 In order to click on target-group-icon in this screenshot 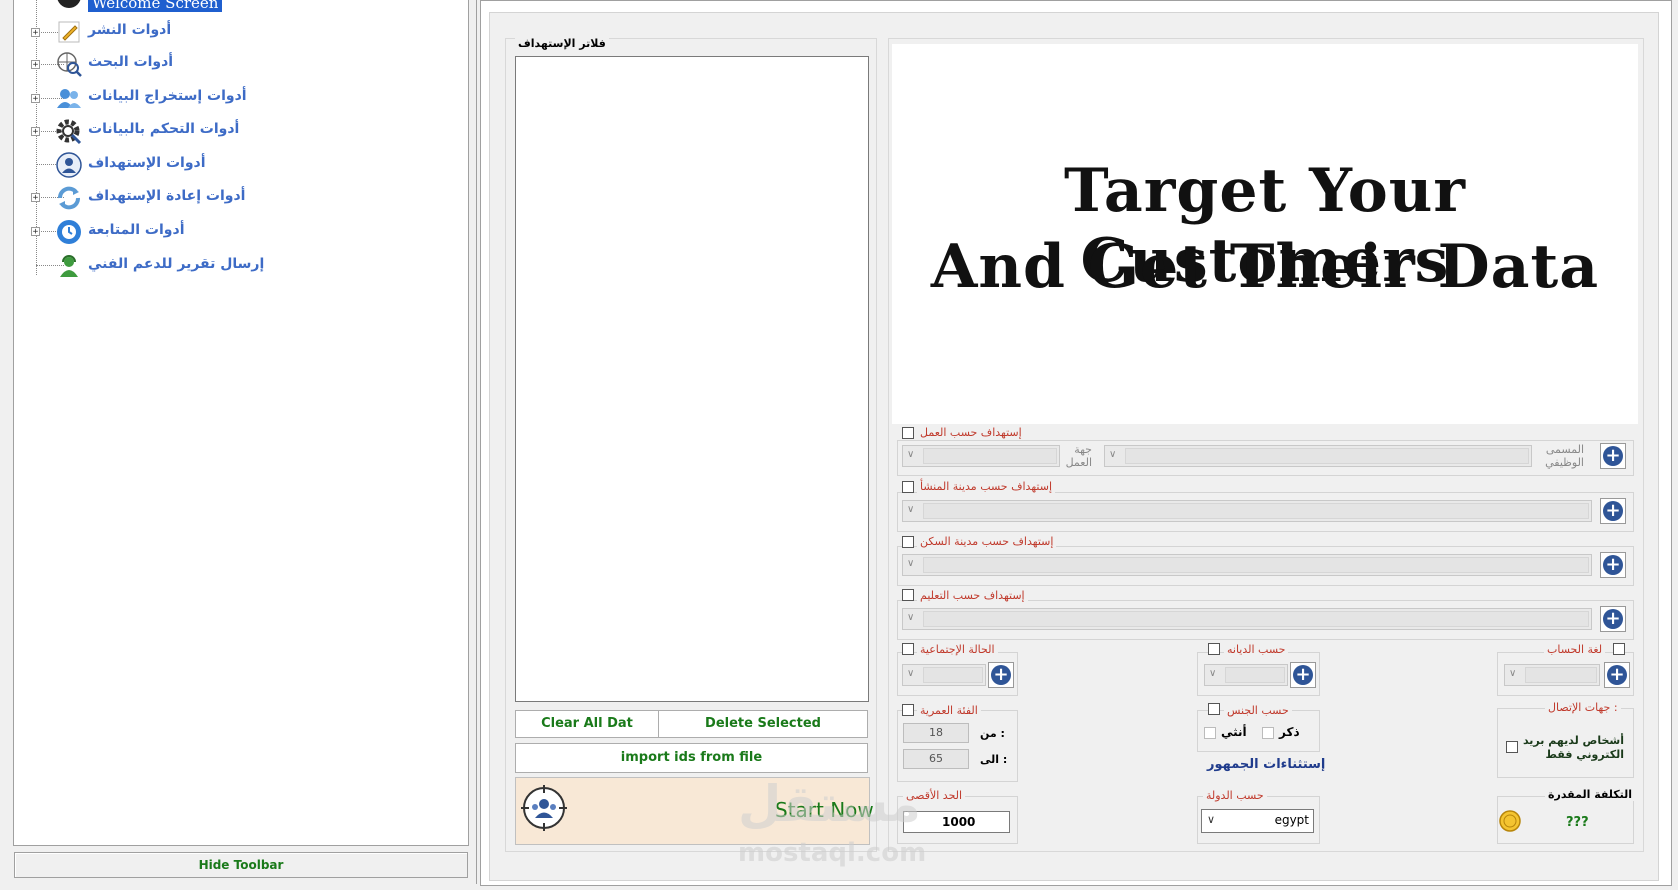, I will do `click(544, 808)`.